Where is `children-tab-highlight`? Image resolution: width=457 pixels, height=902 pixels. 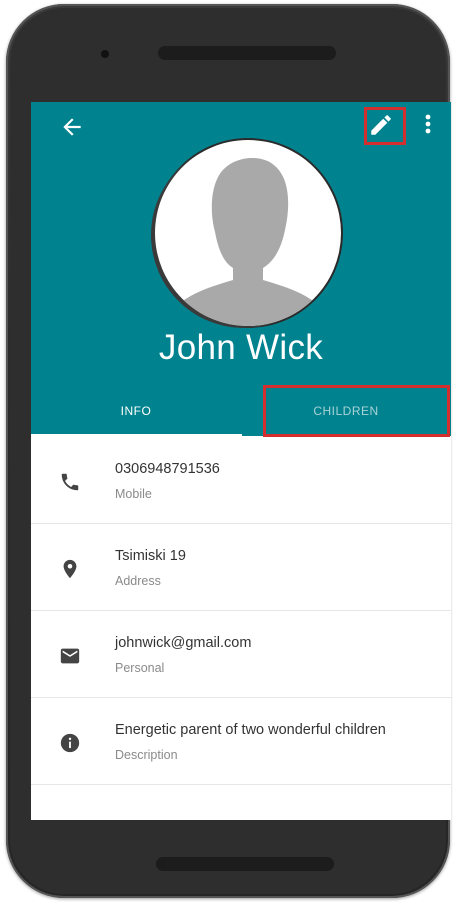
children-tab-highlight is located at coordinates (356, 411).